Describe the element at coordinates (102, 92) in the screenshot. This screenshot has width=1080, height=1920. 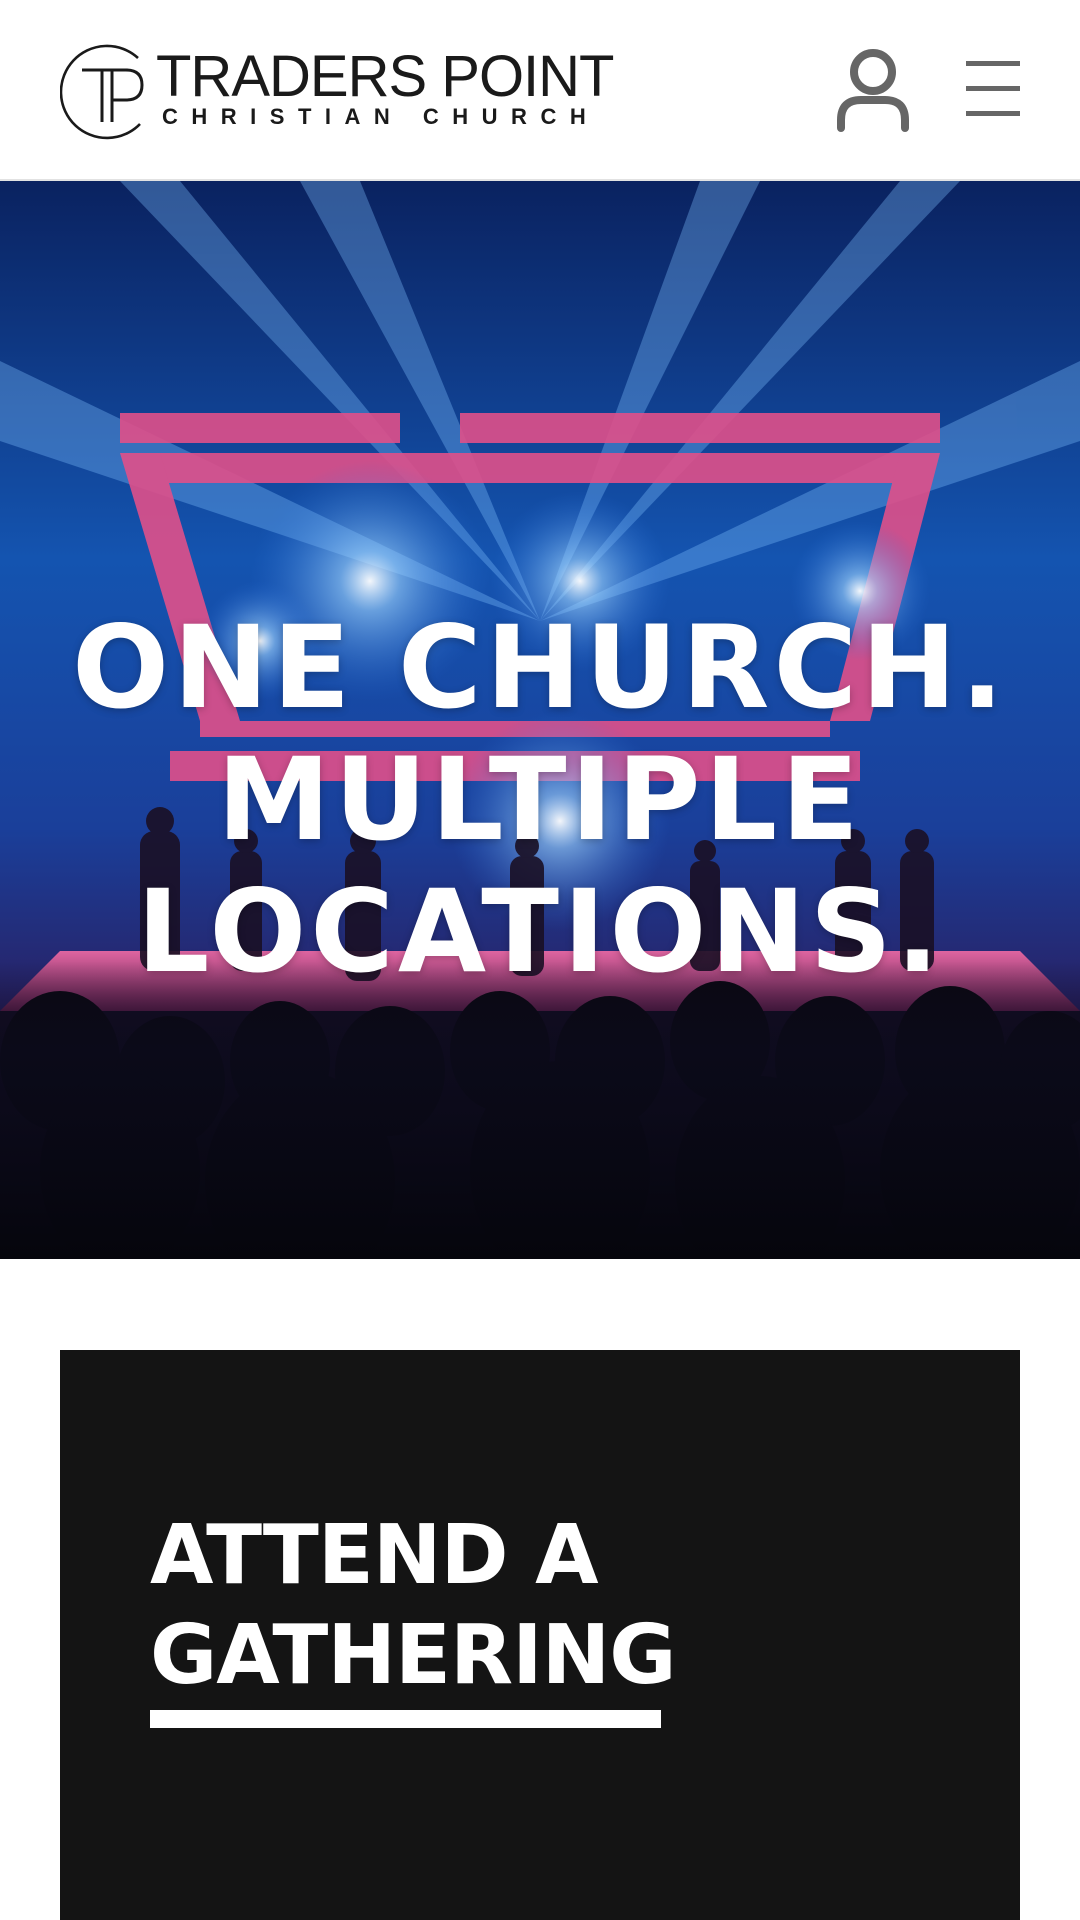
I see `logo-monogram-icon` at that location.